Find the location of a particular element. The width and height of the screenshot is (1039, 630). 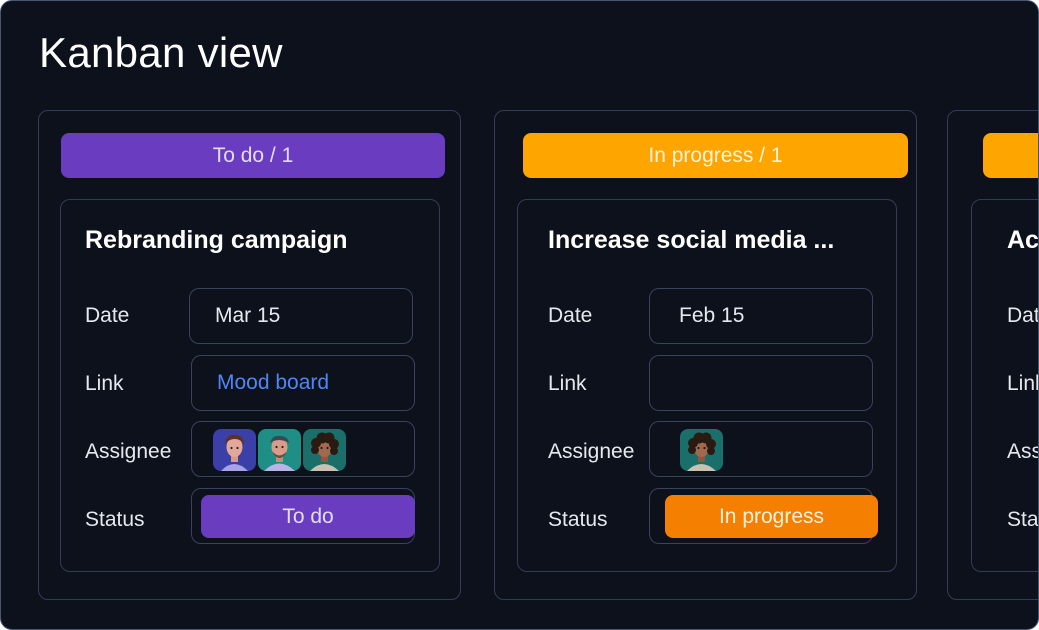

date-field: Feb 15 is located at coordinates (761, 316).